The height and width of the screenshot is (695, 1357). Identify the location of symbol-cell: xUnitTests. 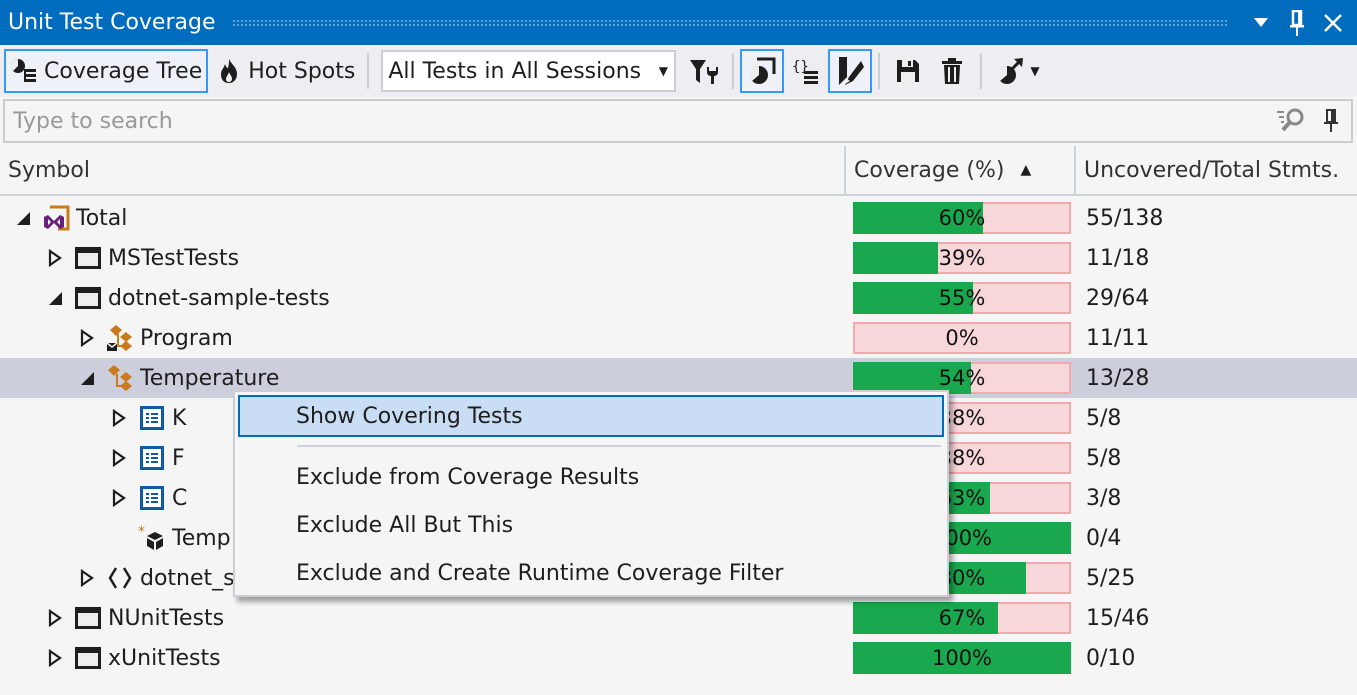
(423, 658).